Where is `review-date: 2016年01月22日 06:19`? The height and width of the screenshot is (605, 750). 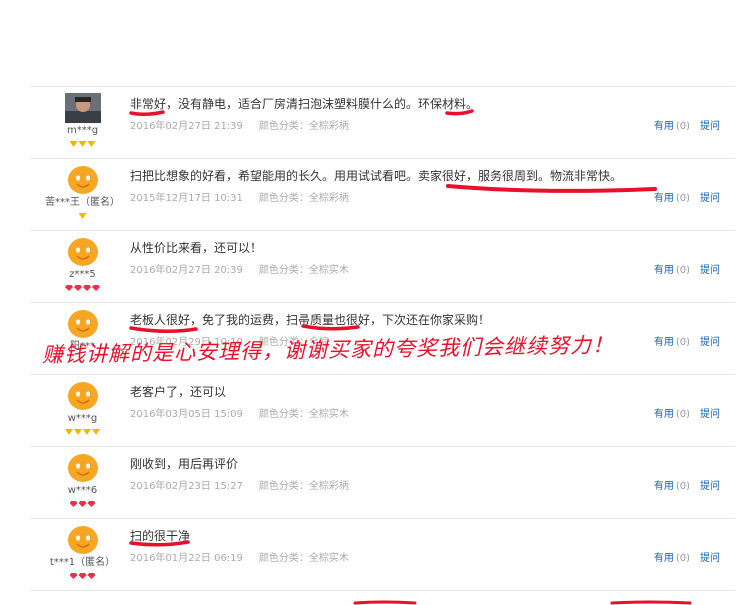
review-date: 2016年01月22日 06:19 is located at coordinates (186, 558).